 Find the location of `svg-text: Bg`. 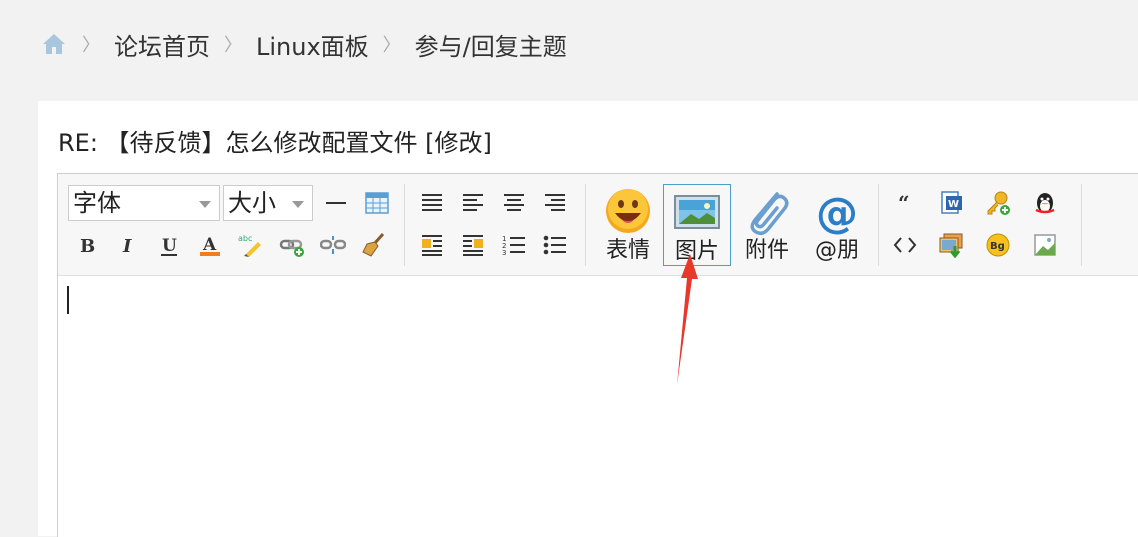

svg-text: Bg is located at coordinates (997, 246).